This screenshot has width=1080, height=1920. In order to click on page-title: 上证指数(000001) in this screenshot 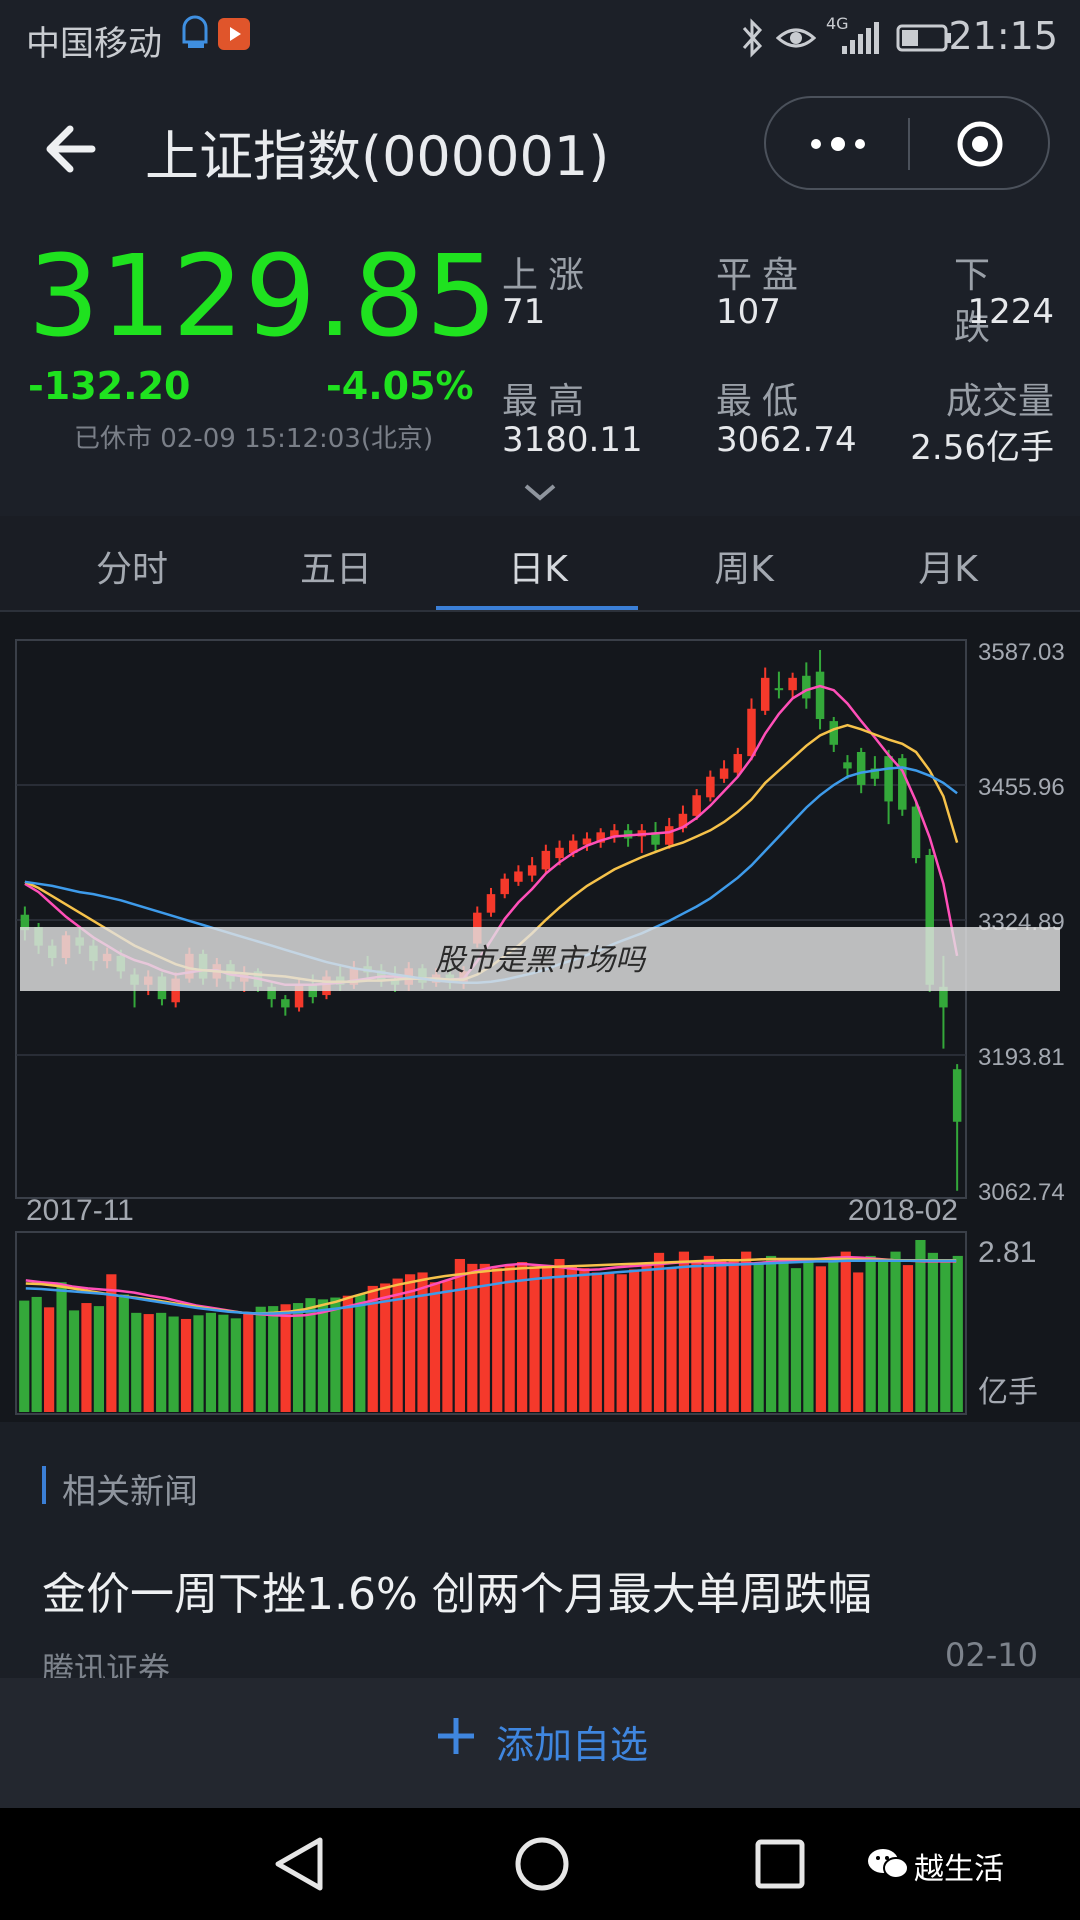, I will do `click(377, 156)`.